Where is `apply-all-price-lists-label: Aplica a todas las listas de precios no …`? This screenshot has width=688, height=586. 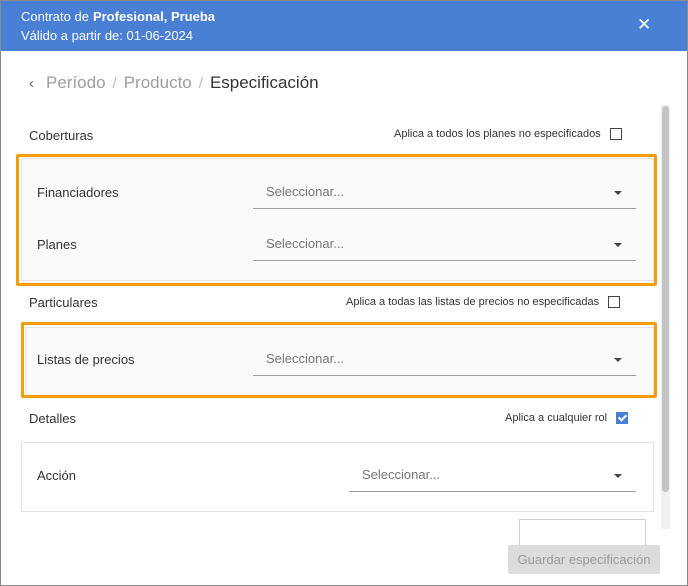
apply-all-price-lists-label: Aplica a todas las listas de precios no … is located at coordinates (473, 302).